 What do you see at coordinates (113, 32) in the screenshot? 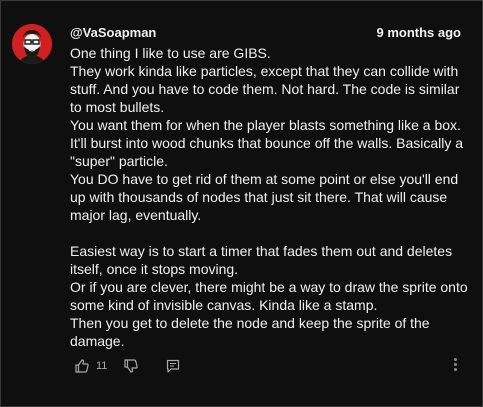
I see `comment-author: @VaSoapman` at bounding box center [113, 32].